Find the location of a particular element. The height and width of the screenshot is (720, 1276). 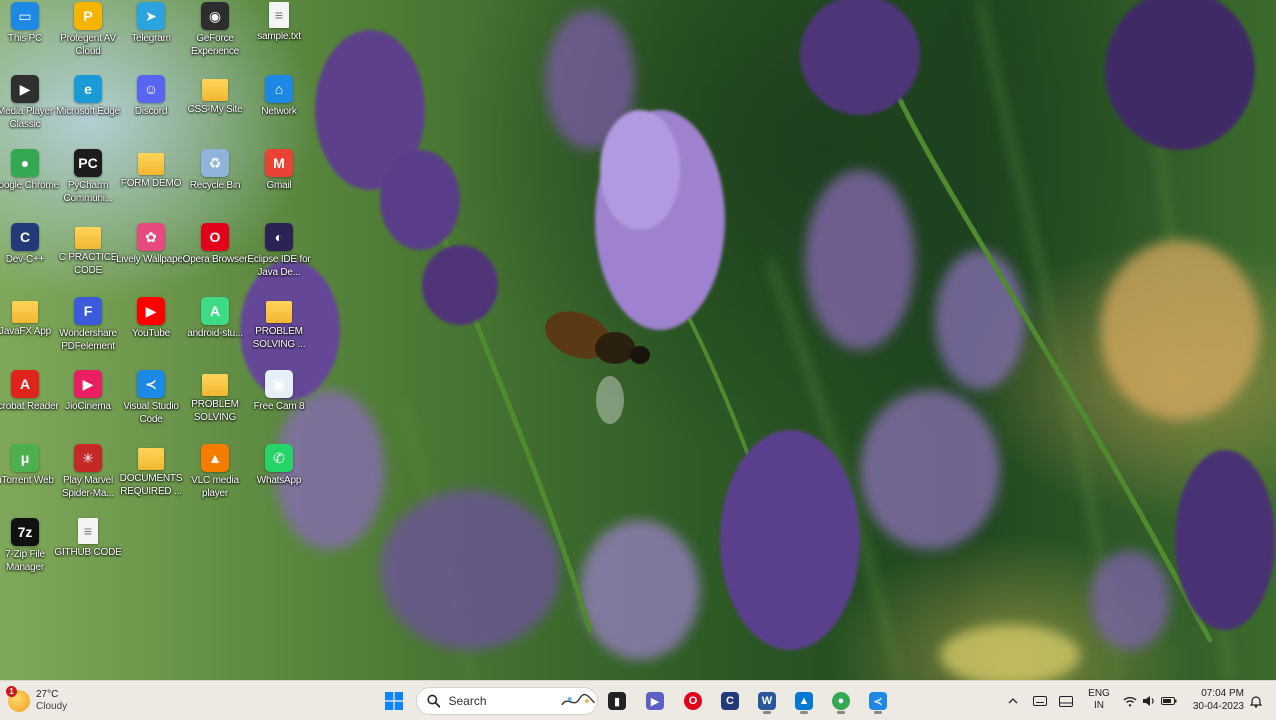

language-code: ENG is located at coordinates (1099, 693).